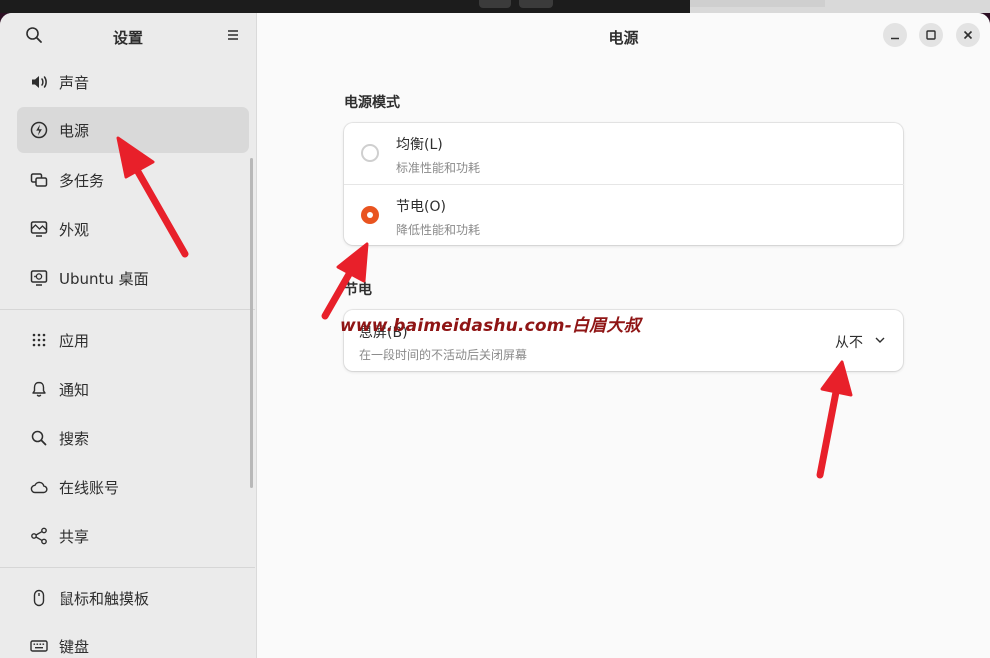  Describe the element at coordinates (623, 38) in the screenshot. I see `page-title: 电源` at that location.